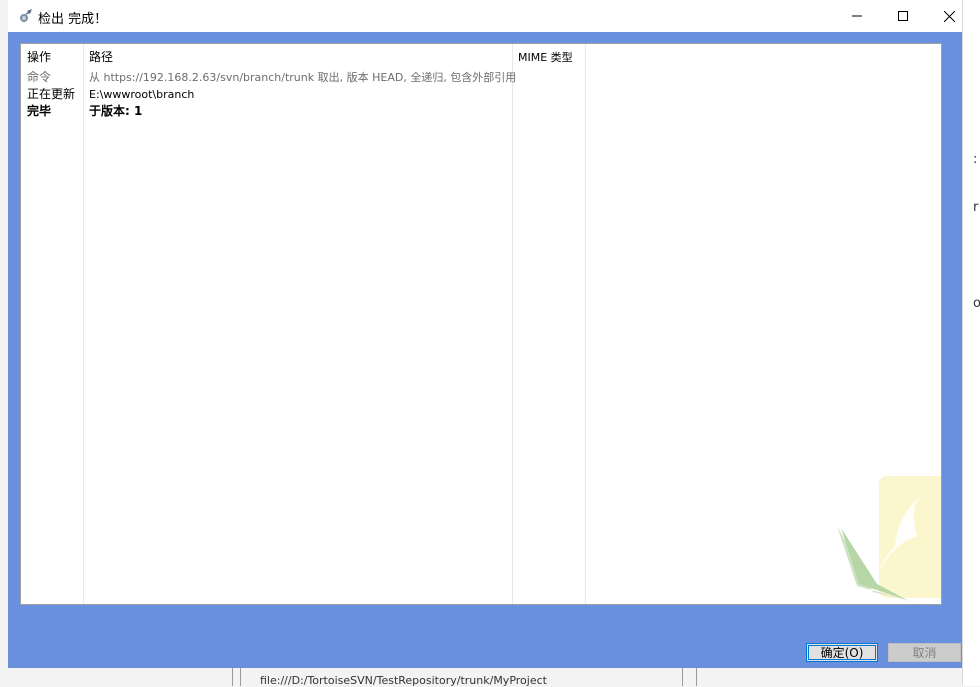  Describe the element at coordinates (842, 652) in the screenshot. I see `ok-button: 确定(O)` at that location.